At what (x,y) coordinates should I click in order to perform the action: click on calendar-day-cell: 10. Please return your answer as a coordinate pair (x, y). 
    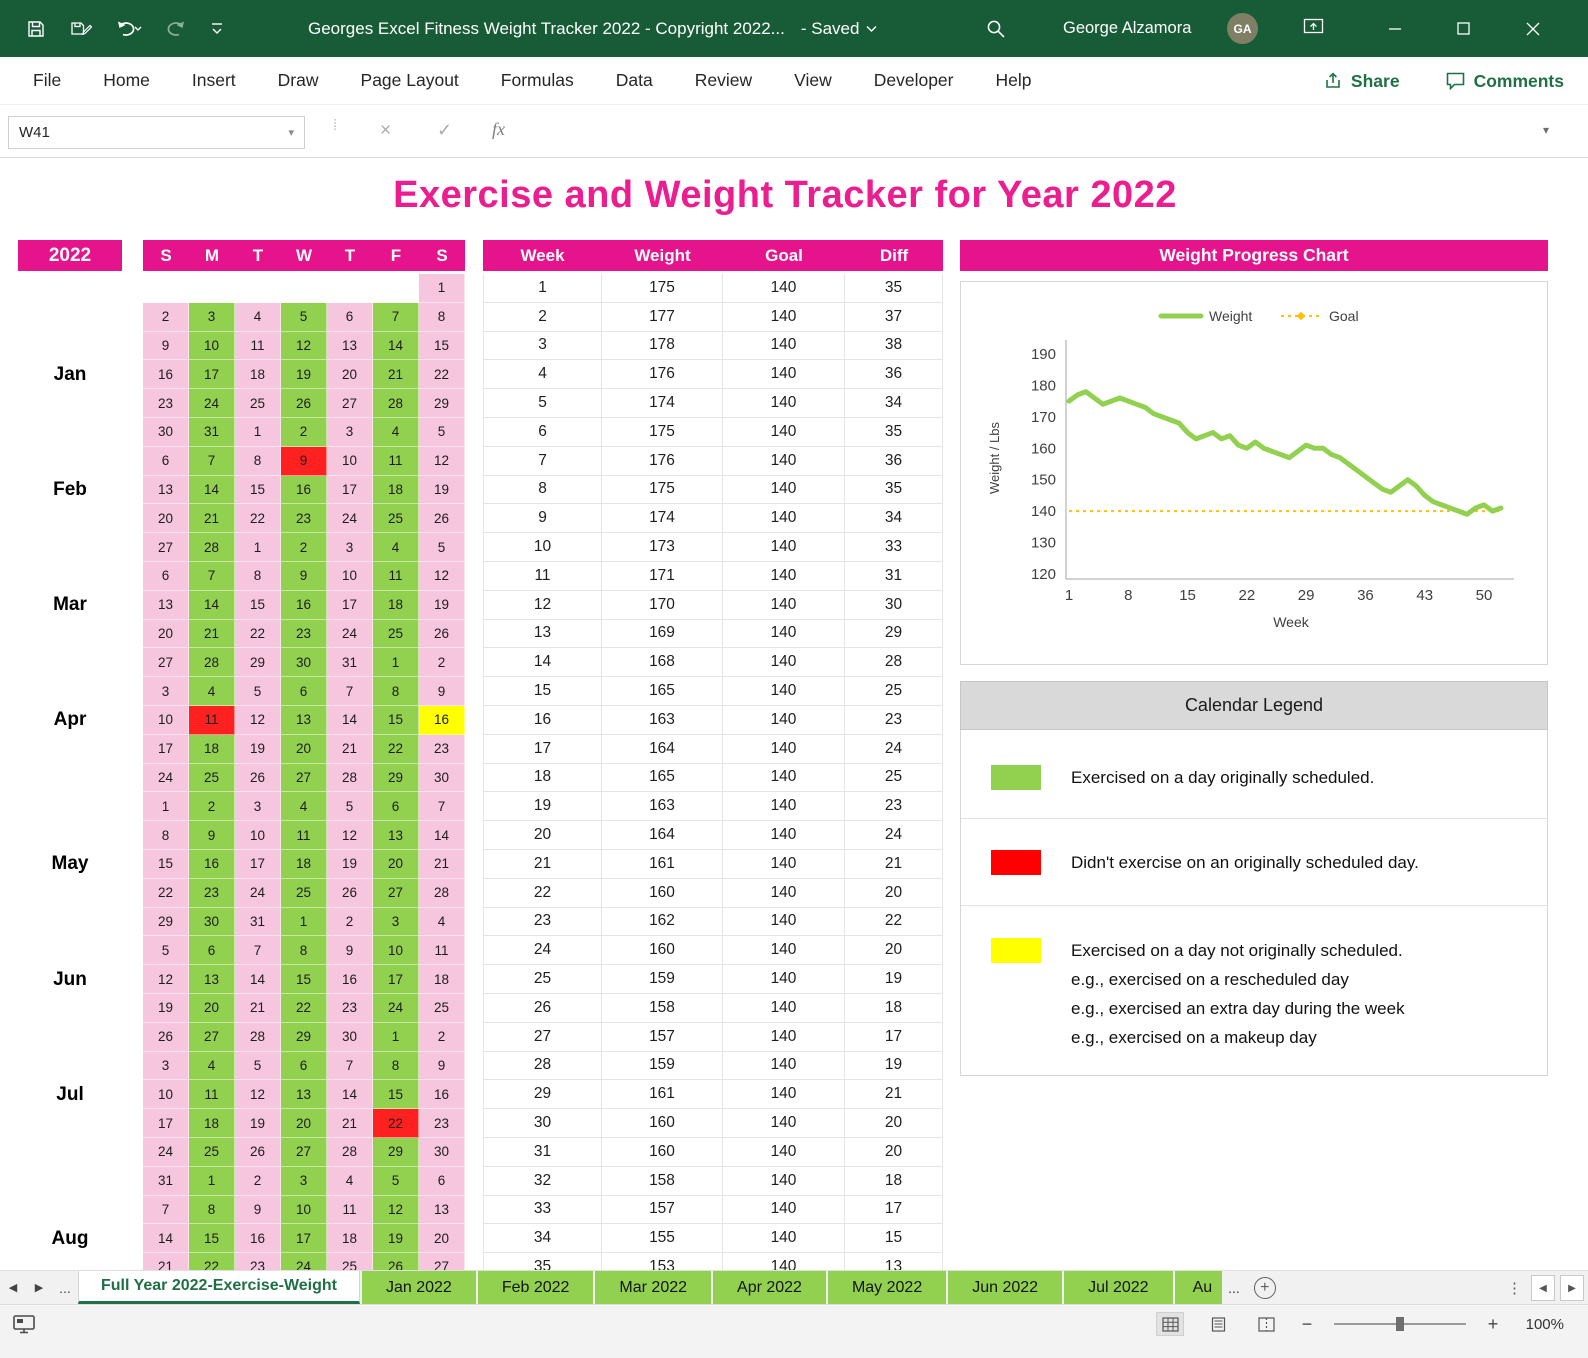
    Looking at the image, I should click on (396, 951).